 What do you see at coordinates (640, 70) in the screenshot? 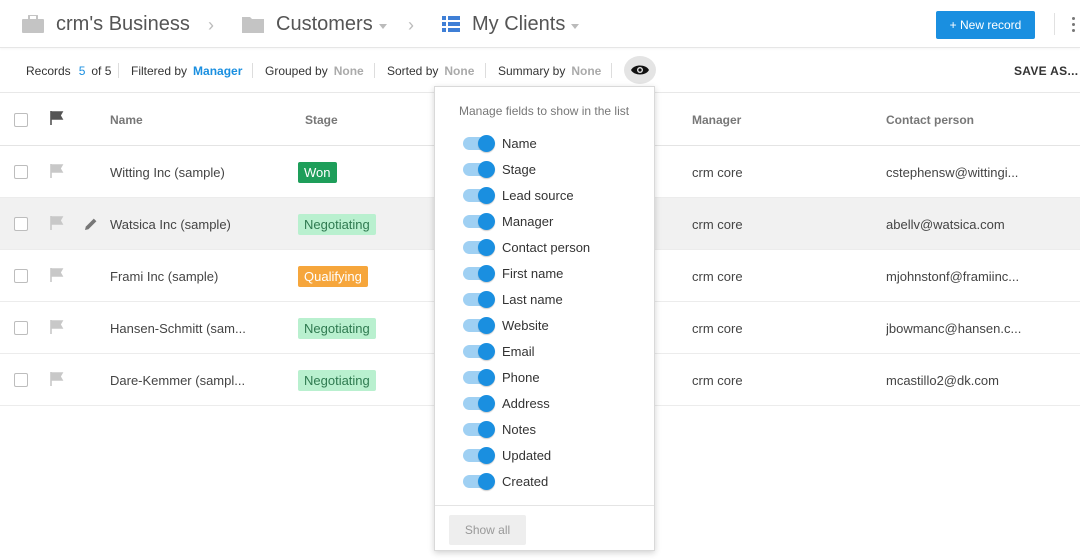
I see `eye-icon` at bounding box center [640, 70].